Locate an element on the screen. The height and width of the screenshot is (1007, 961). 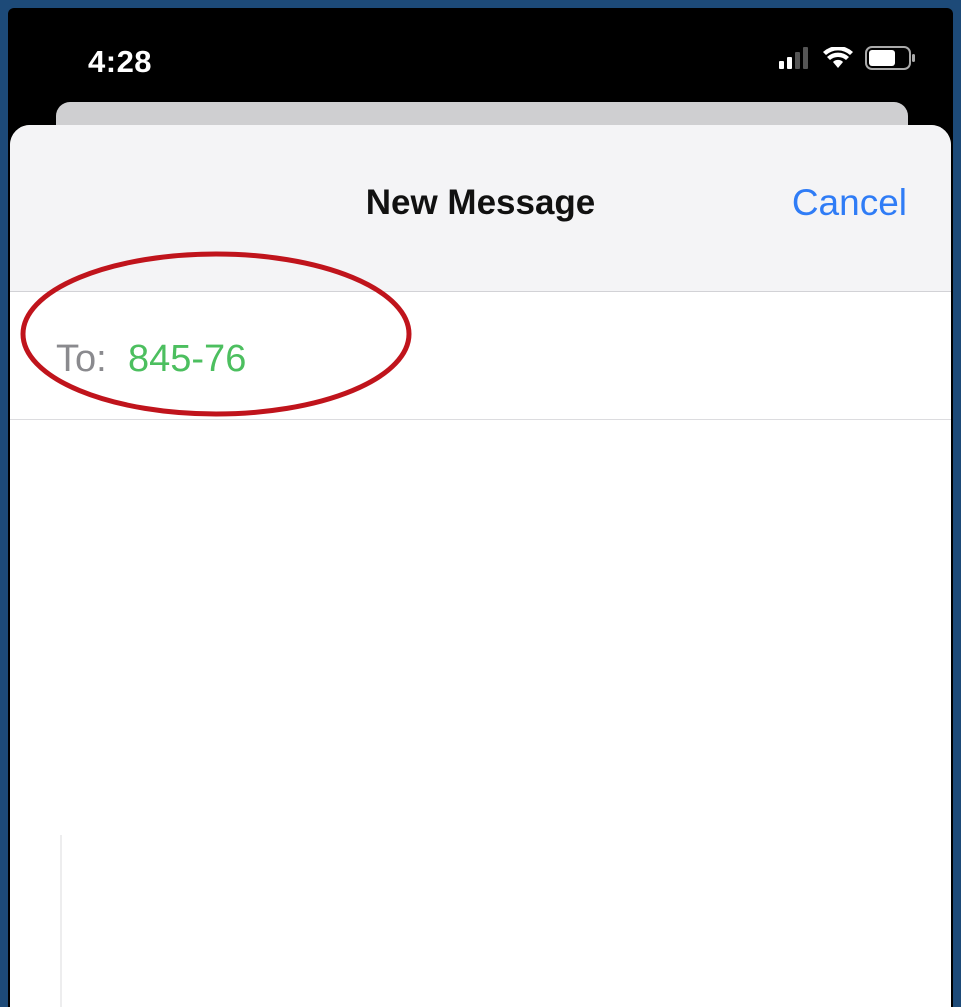
battery-icon is located at coordinates (891, 60).